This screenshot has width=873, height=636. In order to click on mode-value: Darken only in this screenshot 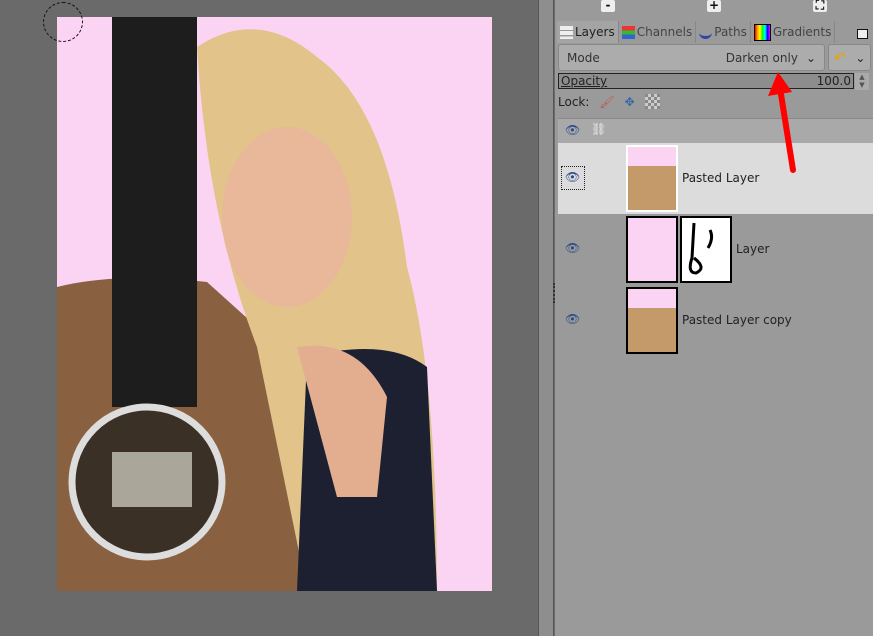, I will do `click(761, 57)`.